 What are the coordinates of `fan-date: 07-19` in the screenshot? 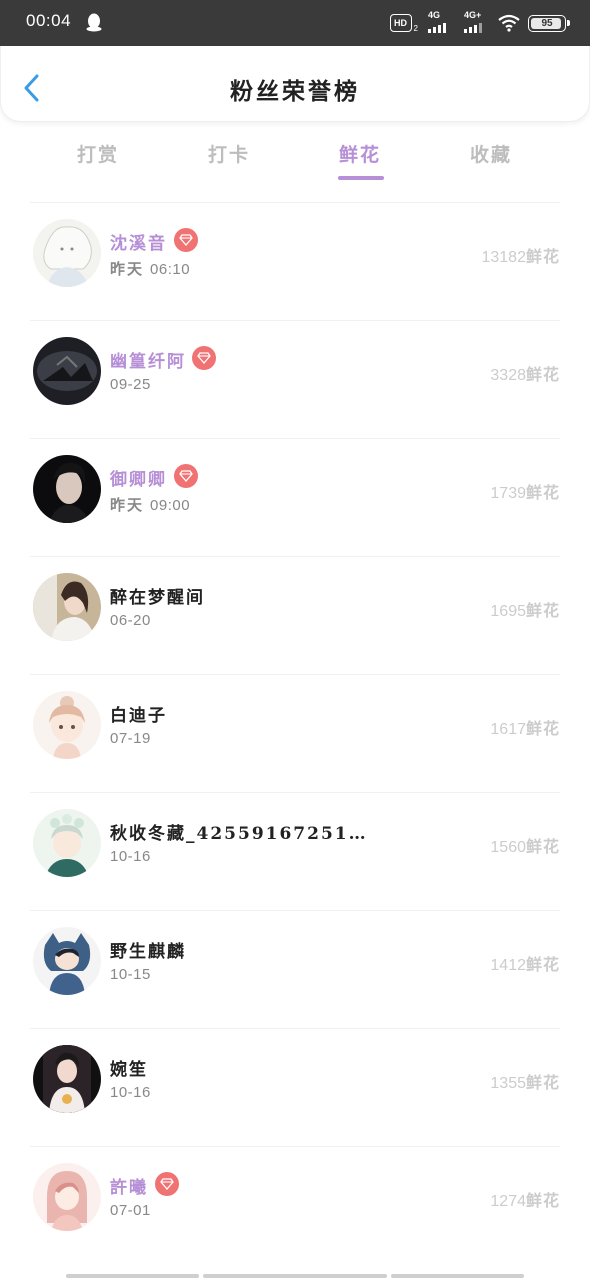 It's located at (130, 738).